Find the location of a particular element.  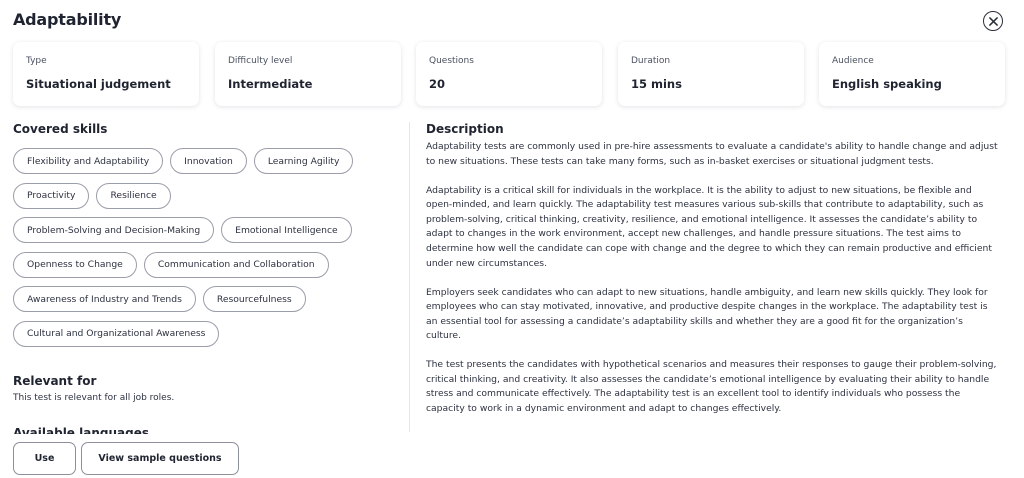

card-questions: Questions 20 is located at coordinates (509, 74).